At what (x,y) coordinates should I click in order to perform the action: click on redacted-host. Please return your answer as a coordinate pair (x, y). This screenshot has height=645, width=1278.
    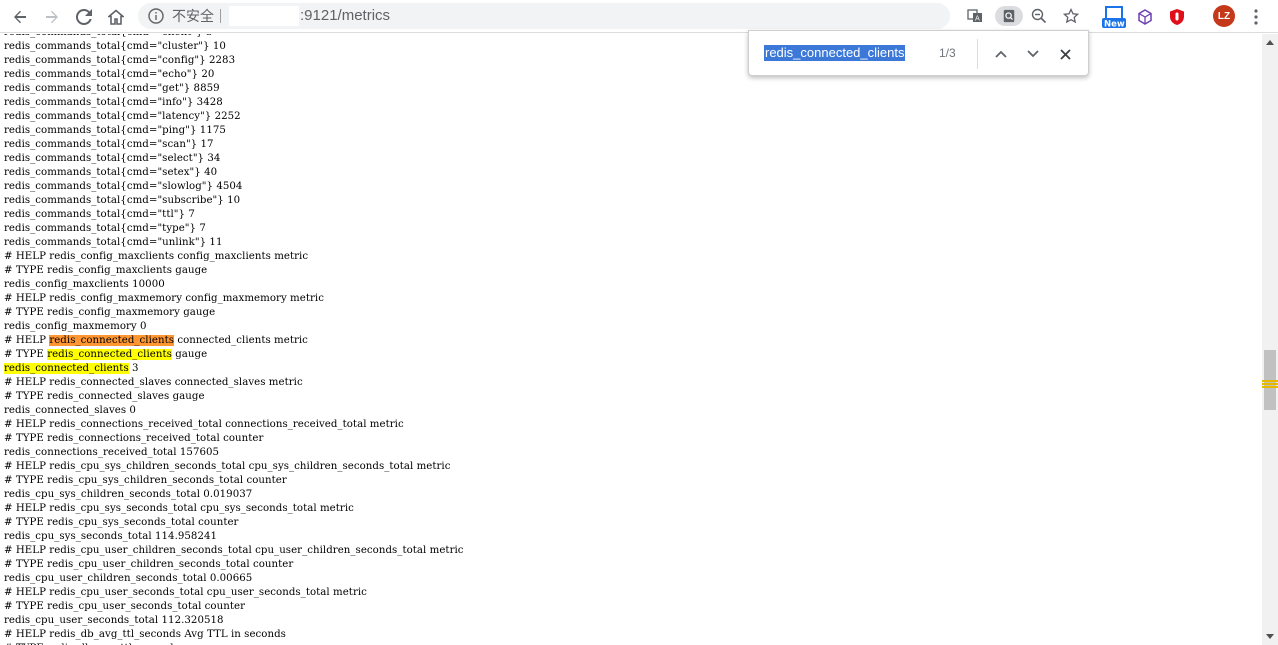
    Looking at the image, I should click on (264, 16).